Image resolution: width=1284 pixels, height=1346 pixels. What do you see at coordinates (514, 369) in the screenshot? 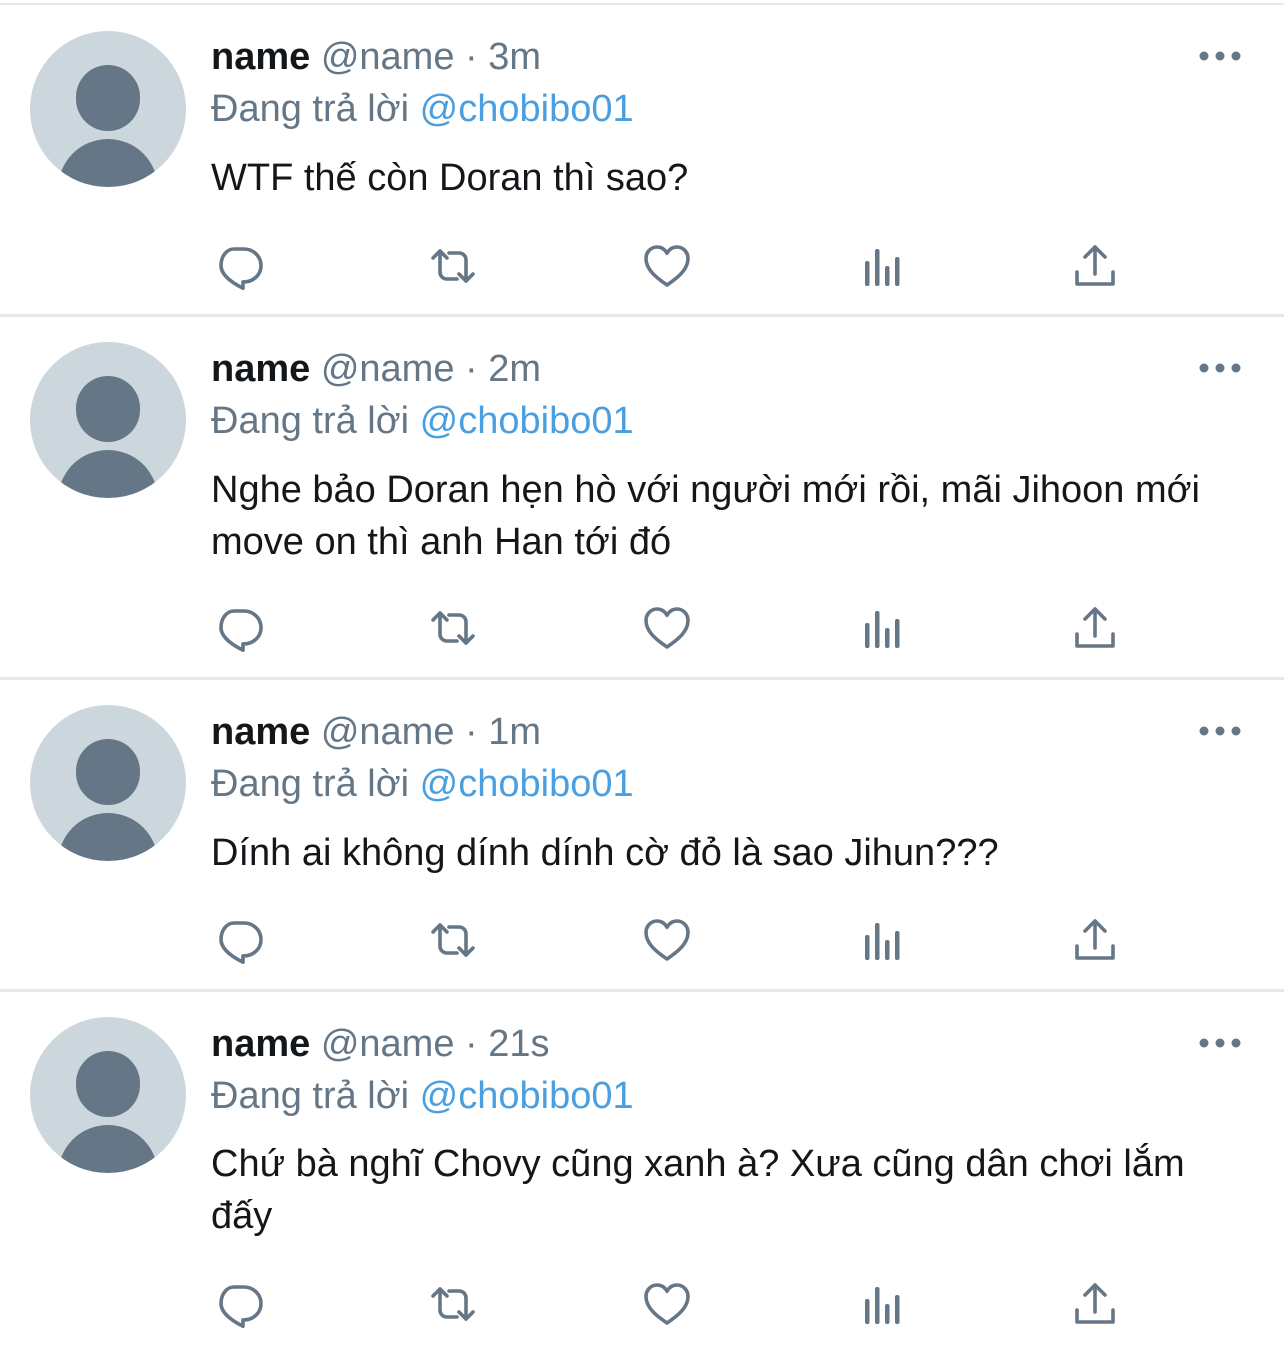
I see `timestamp: 2m` at bounding box center [514, 369].